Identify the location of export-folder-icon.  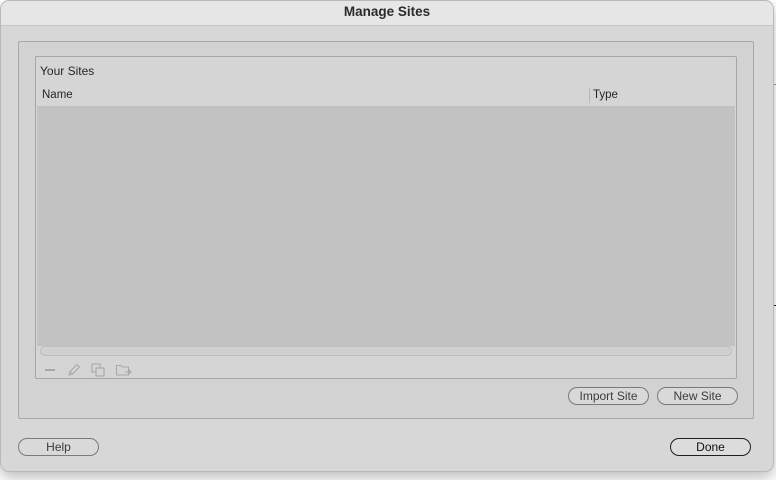
(124, 370).